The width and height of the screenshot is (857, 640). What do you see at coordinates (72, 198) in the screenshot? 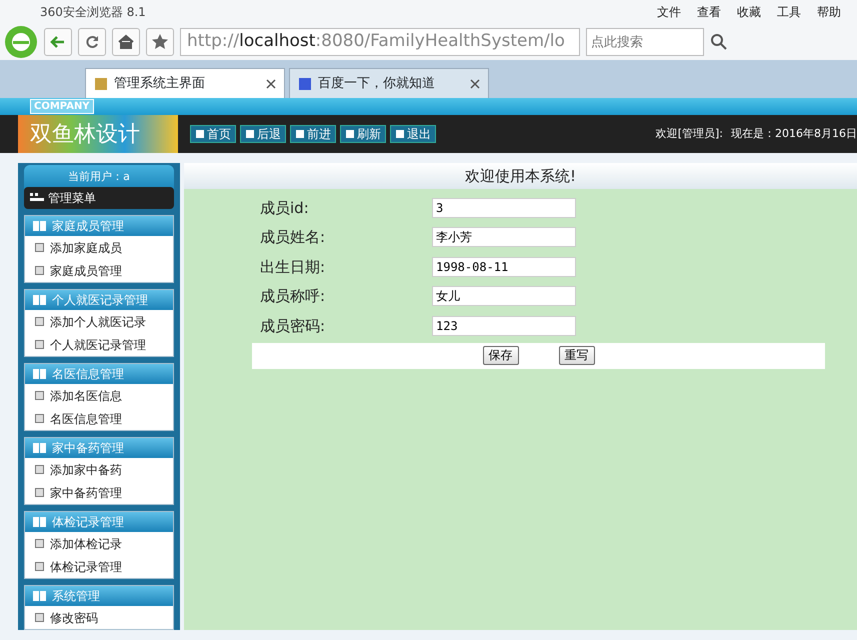
I see `menu-title: 管理菜单` at bounding box center [72, 198].